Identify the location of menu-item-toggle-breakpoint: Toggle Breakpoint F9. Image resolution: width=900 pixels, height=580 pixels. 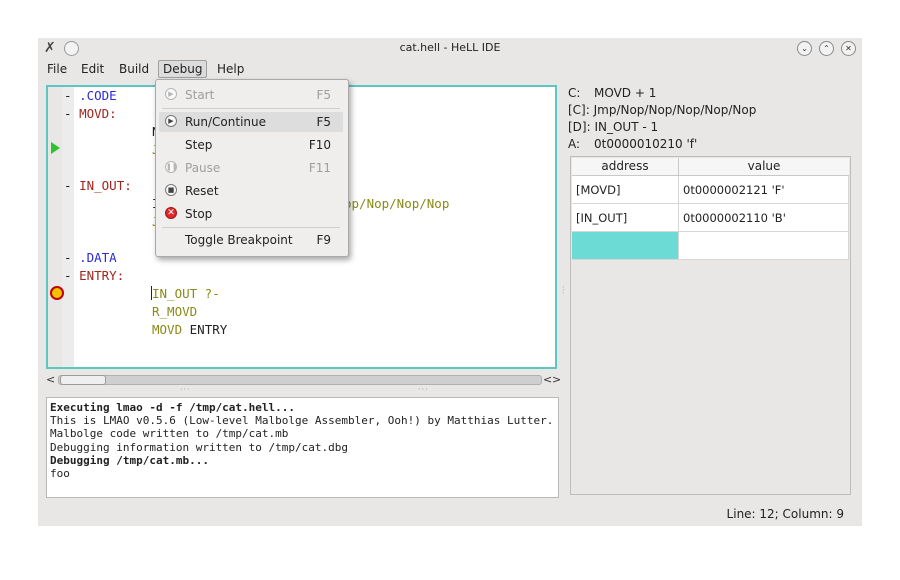
(251, 240).